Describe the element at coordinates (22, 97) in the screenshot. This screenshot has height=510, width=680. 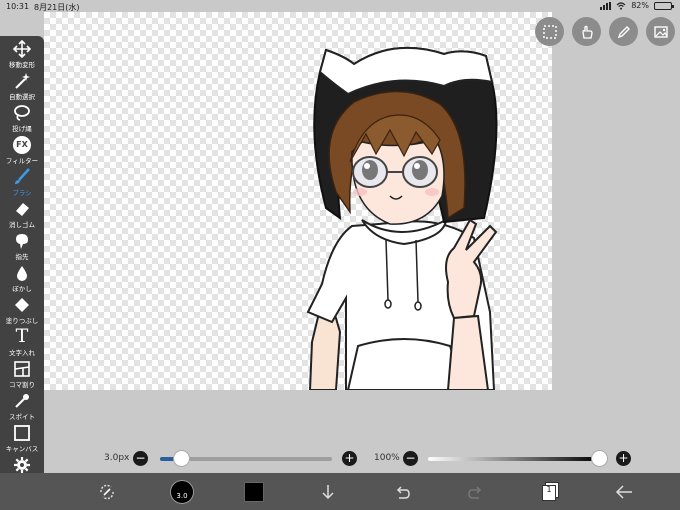
I see `tool-label: 自動選択` at that location.